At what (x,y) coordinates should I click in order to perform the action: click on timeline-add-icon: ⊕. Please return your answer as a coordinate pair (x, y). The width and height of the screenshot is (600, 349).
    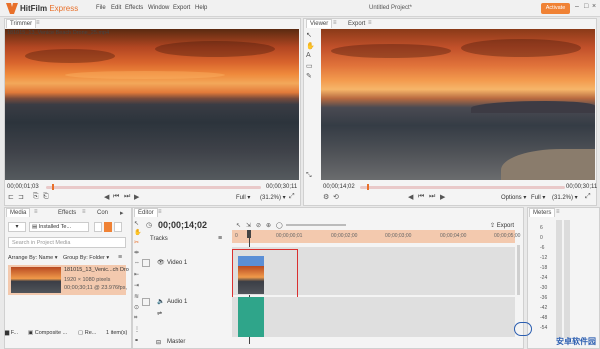
    Looking at the image, I should click on (268, 225).